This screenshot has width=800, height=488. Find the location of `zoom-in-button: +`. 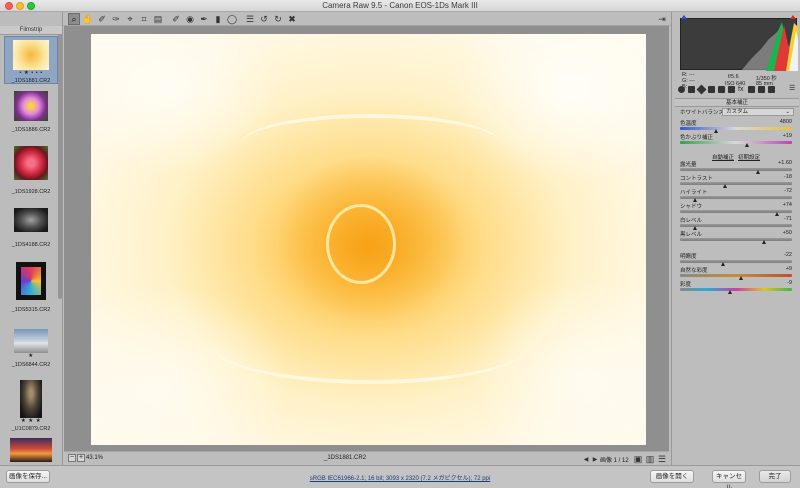

zoom-in-button: + is located at coordinates (81, 458).